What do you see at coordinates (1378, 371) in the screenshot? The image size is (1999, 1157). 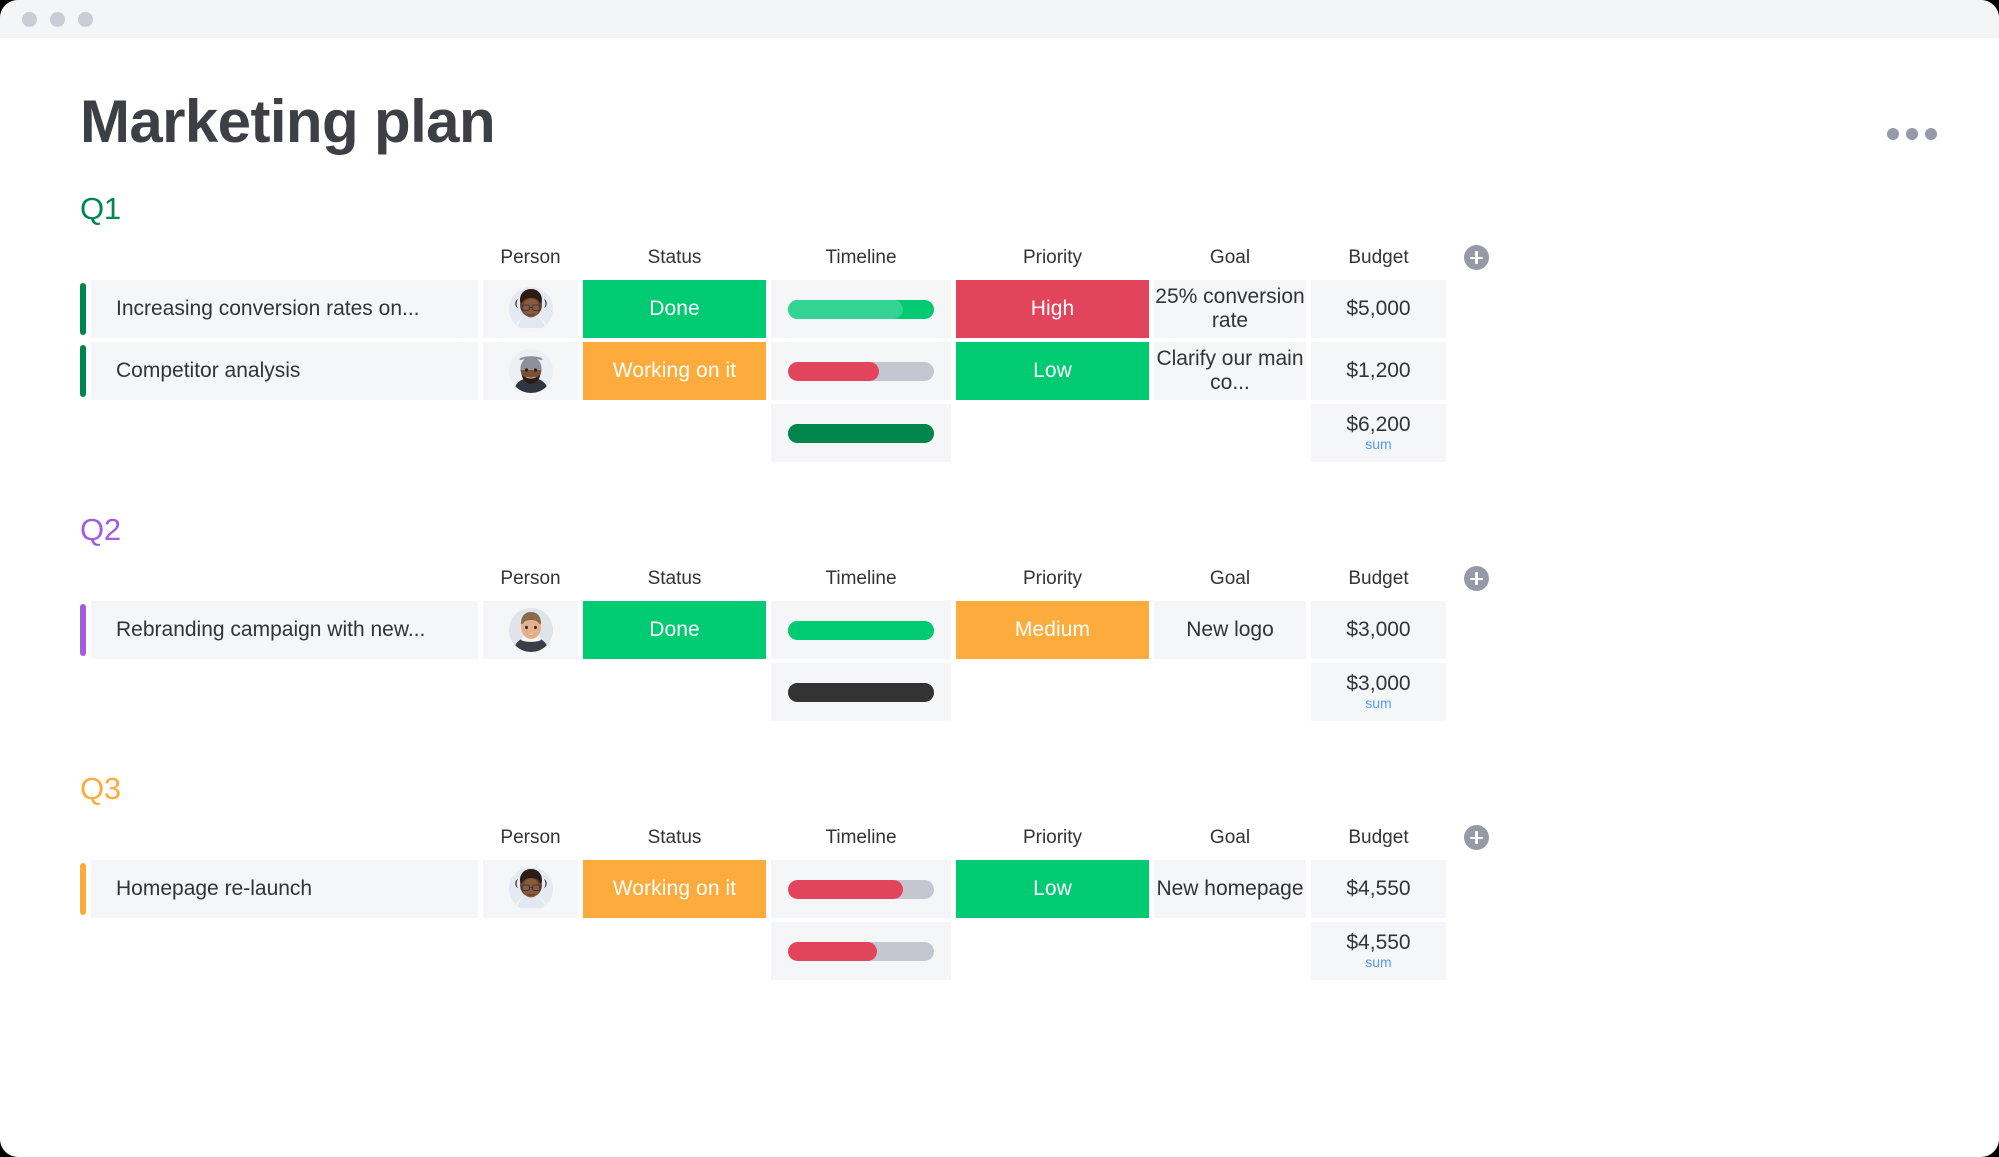 I see `row-budget-cell: $1,200` at bounding box center [1378, 371].